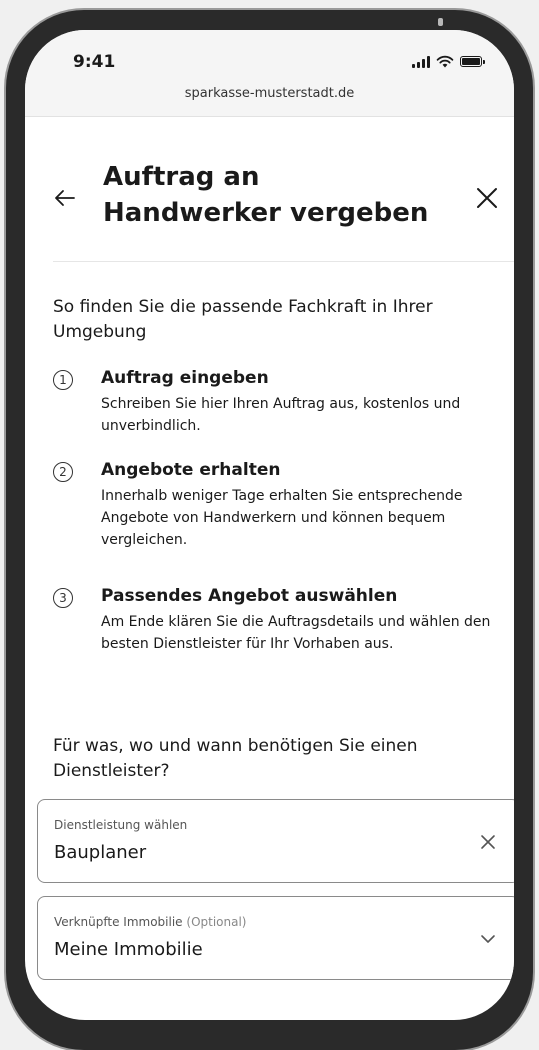 This screenshot has height=1050, width=539. I want to click on property-field-value: Meine Immobilie, so click(128, 949).